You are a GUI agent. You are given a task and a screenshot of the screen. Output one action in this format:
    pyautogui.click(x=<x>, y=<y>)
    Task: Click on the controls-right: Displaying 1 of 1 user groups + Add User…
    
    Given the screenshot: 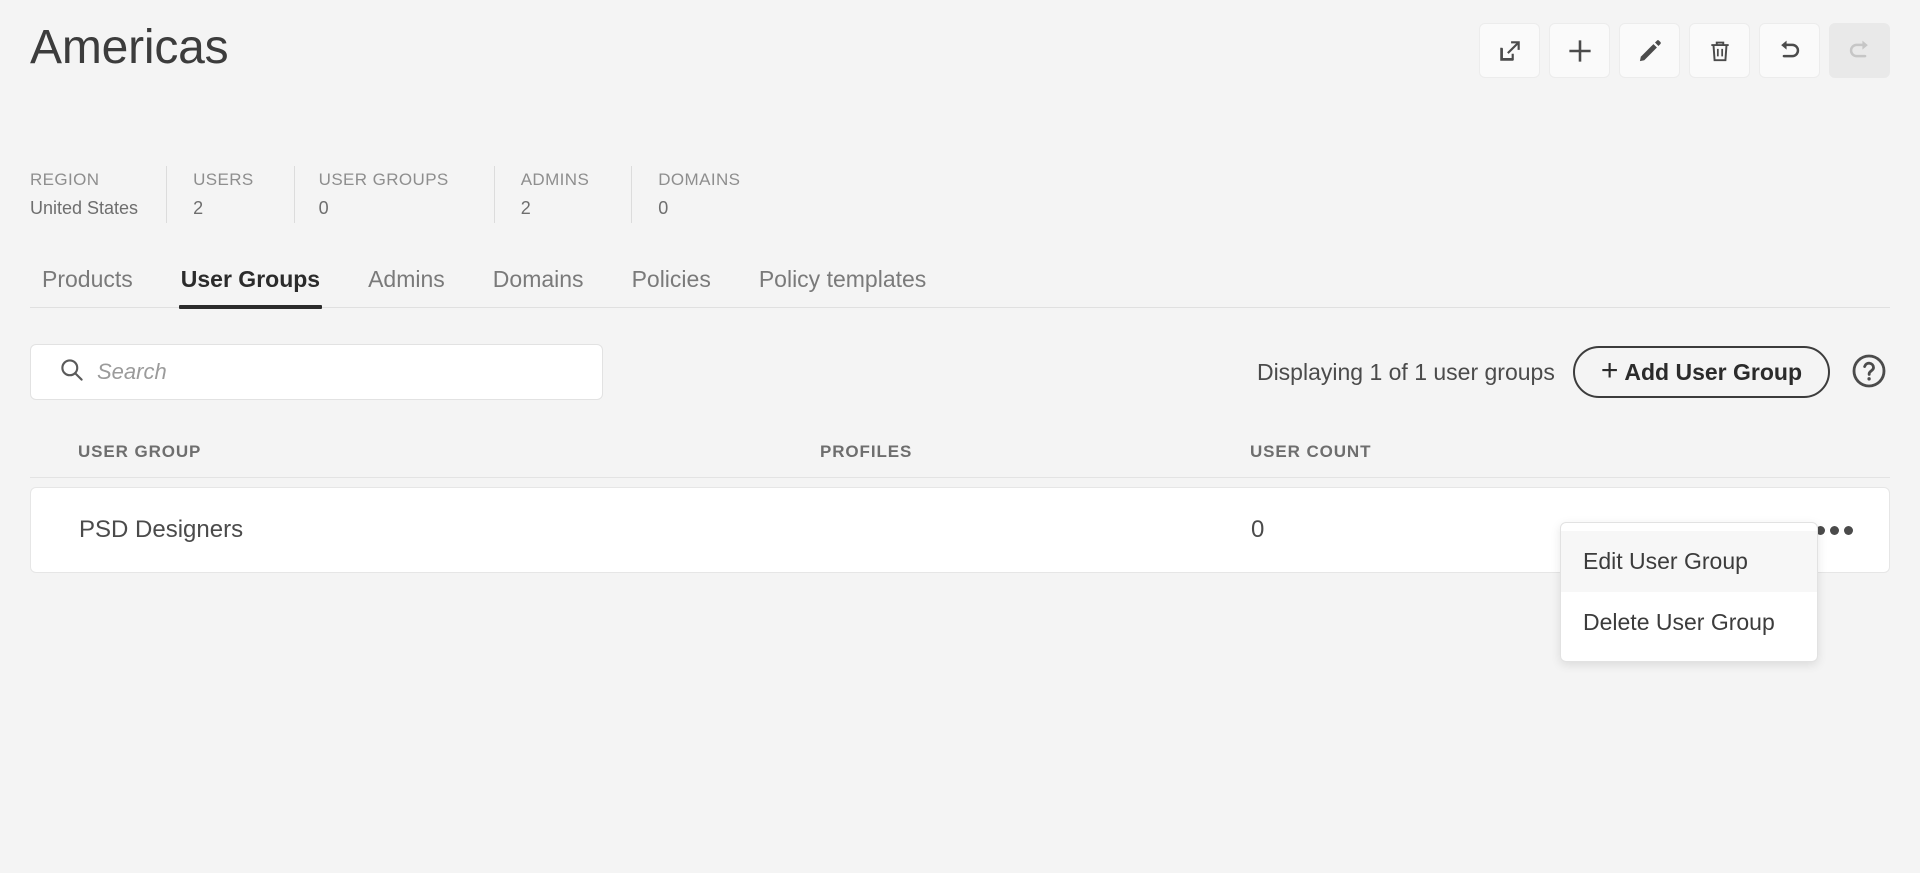 What is the action you would take?
    pyautogui.click(x=1573, y=372)
    